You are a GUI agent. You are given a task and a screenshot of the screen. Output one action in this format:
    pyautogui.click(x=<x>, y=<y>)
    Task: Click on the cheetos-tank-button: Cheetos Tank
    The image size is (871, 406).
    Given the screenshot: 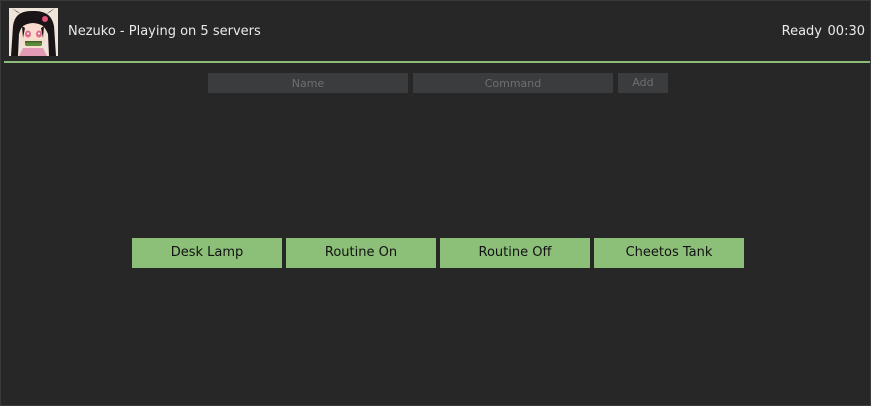 What is the action you would take?
    pyautogui.click(x=669, y=253)
    